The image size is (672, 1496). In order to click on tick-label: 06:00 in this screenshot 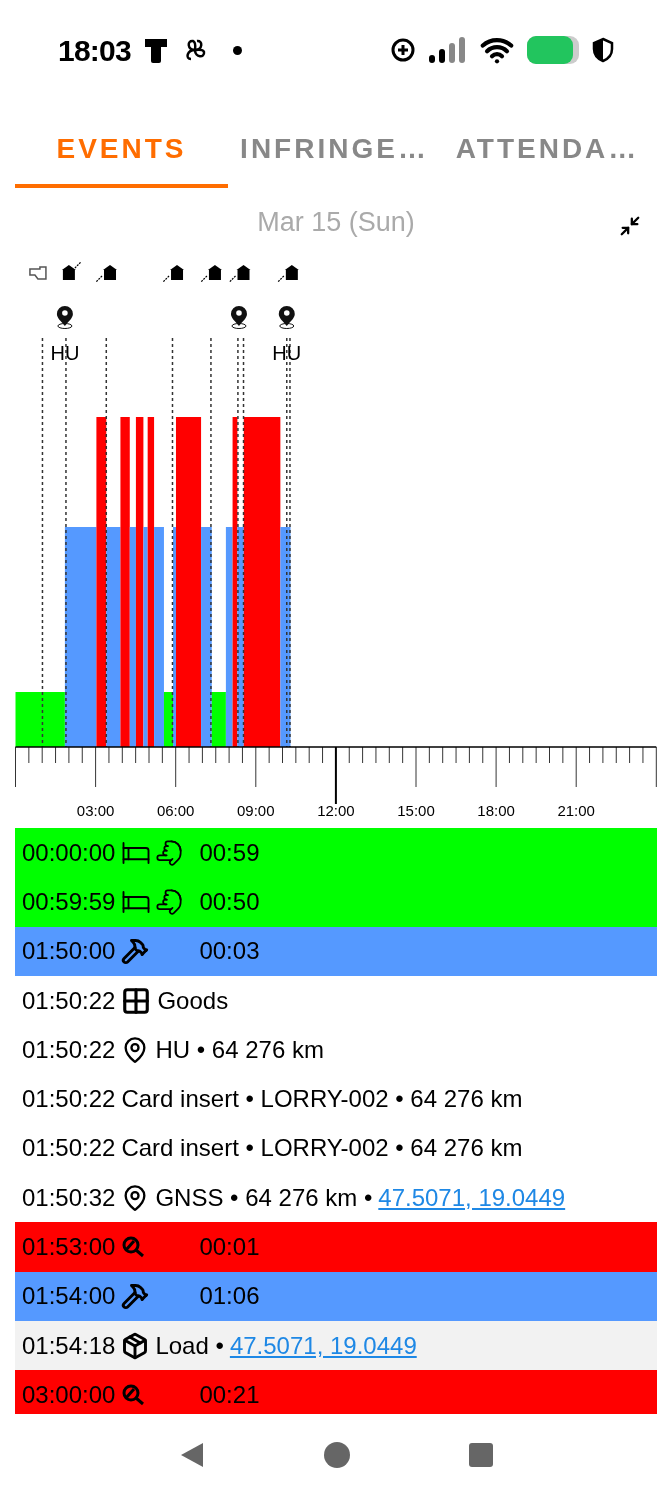, I will do `click(175, 810)`.